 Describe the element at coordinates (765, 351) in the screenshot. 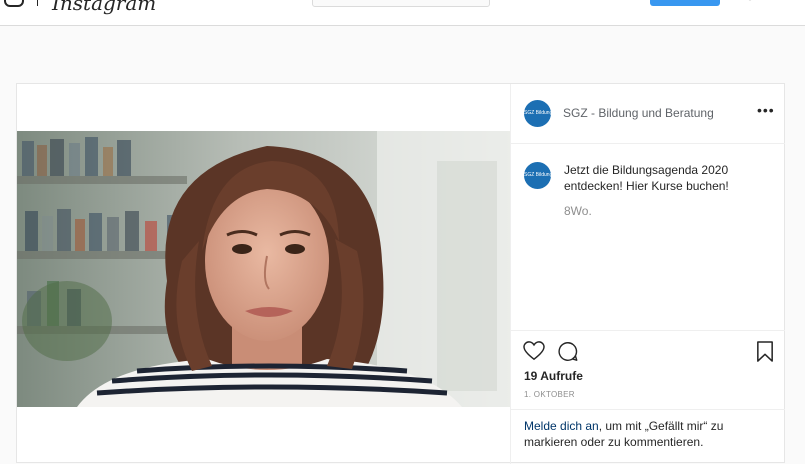

I see `bookmark-icon` at that location.